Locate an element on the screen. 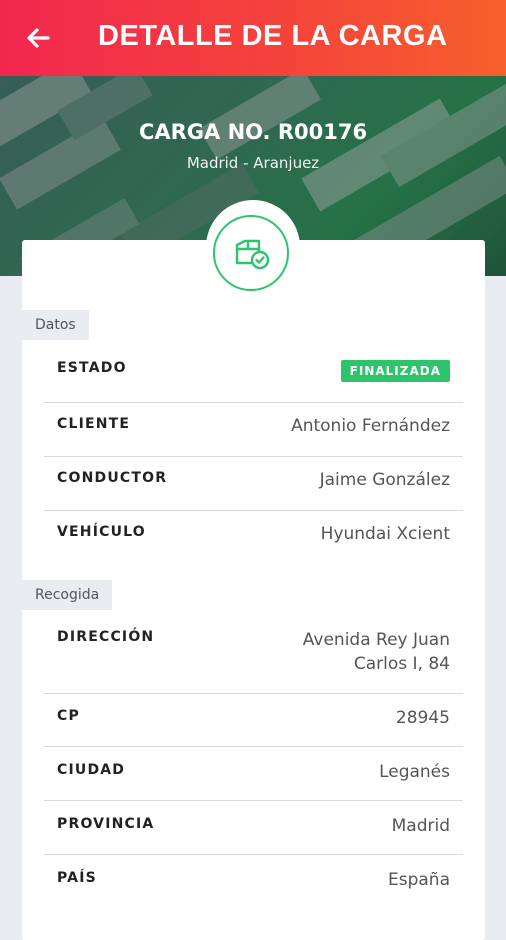 The image size is (506, 940). page-title: DETALLE DE LA CARGA is located at coordinates (273, 36).